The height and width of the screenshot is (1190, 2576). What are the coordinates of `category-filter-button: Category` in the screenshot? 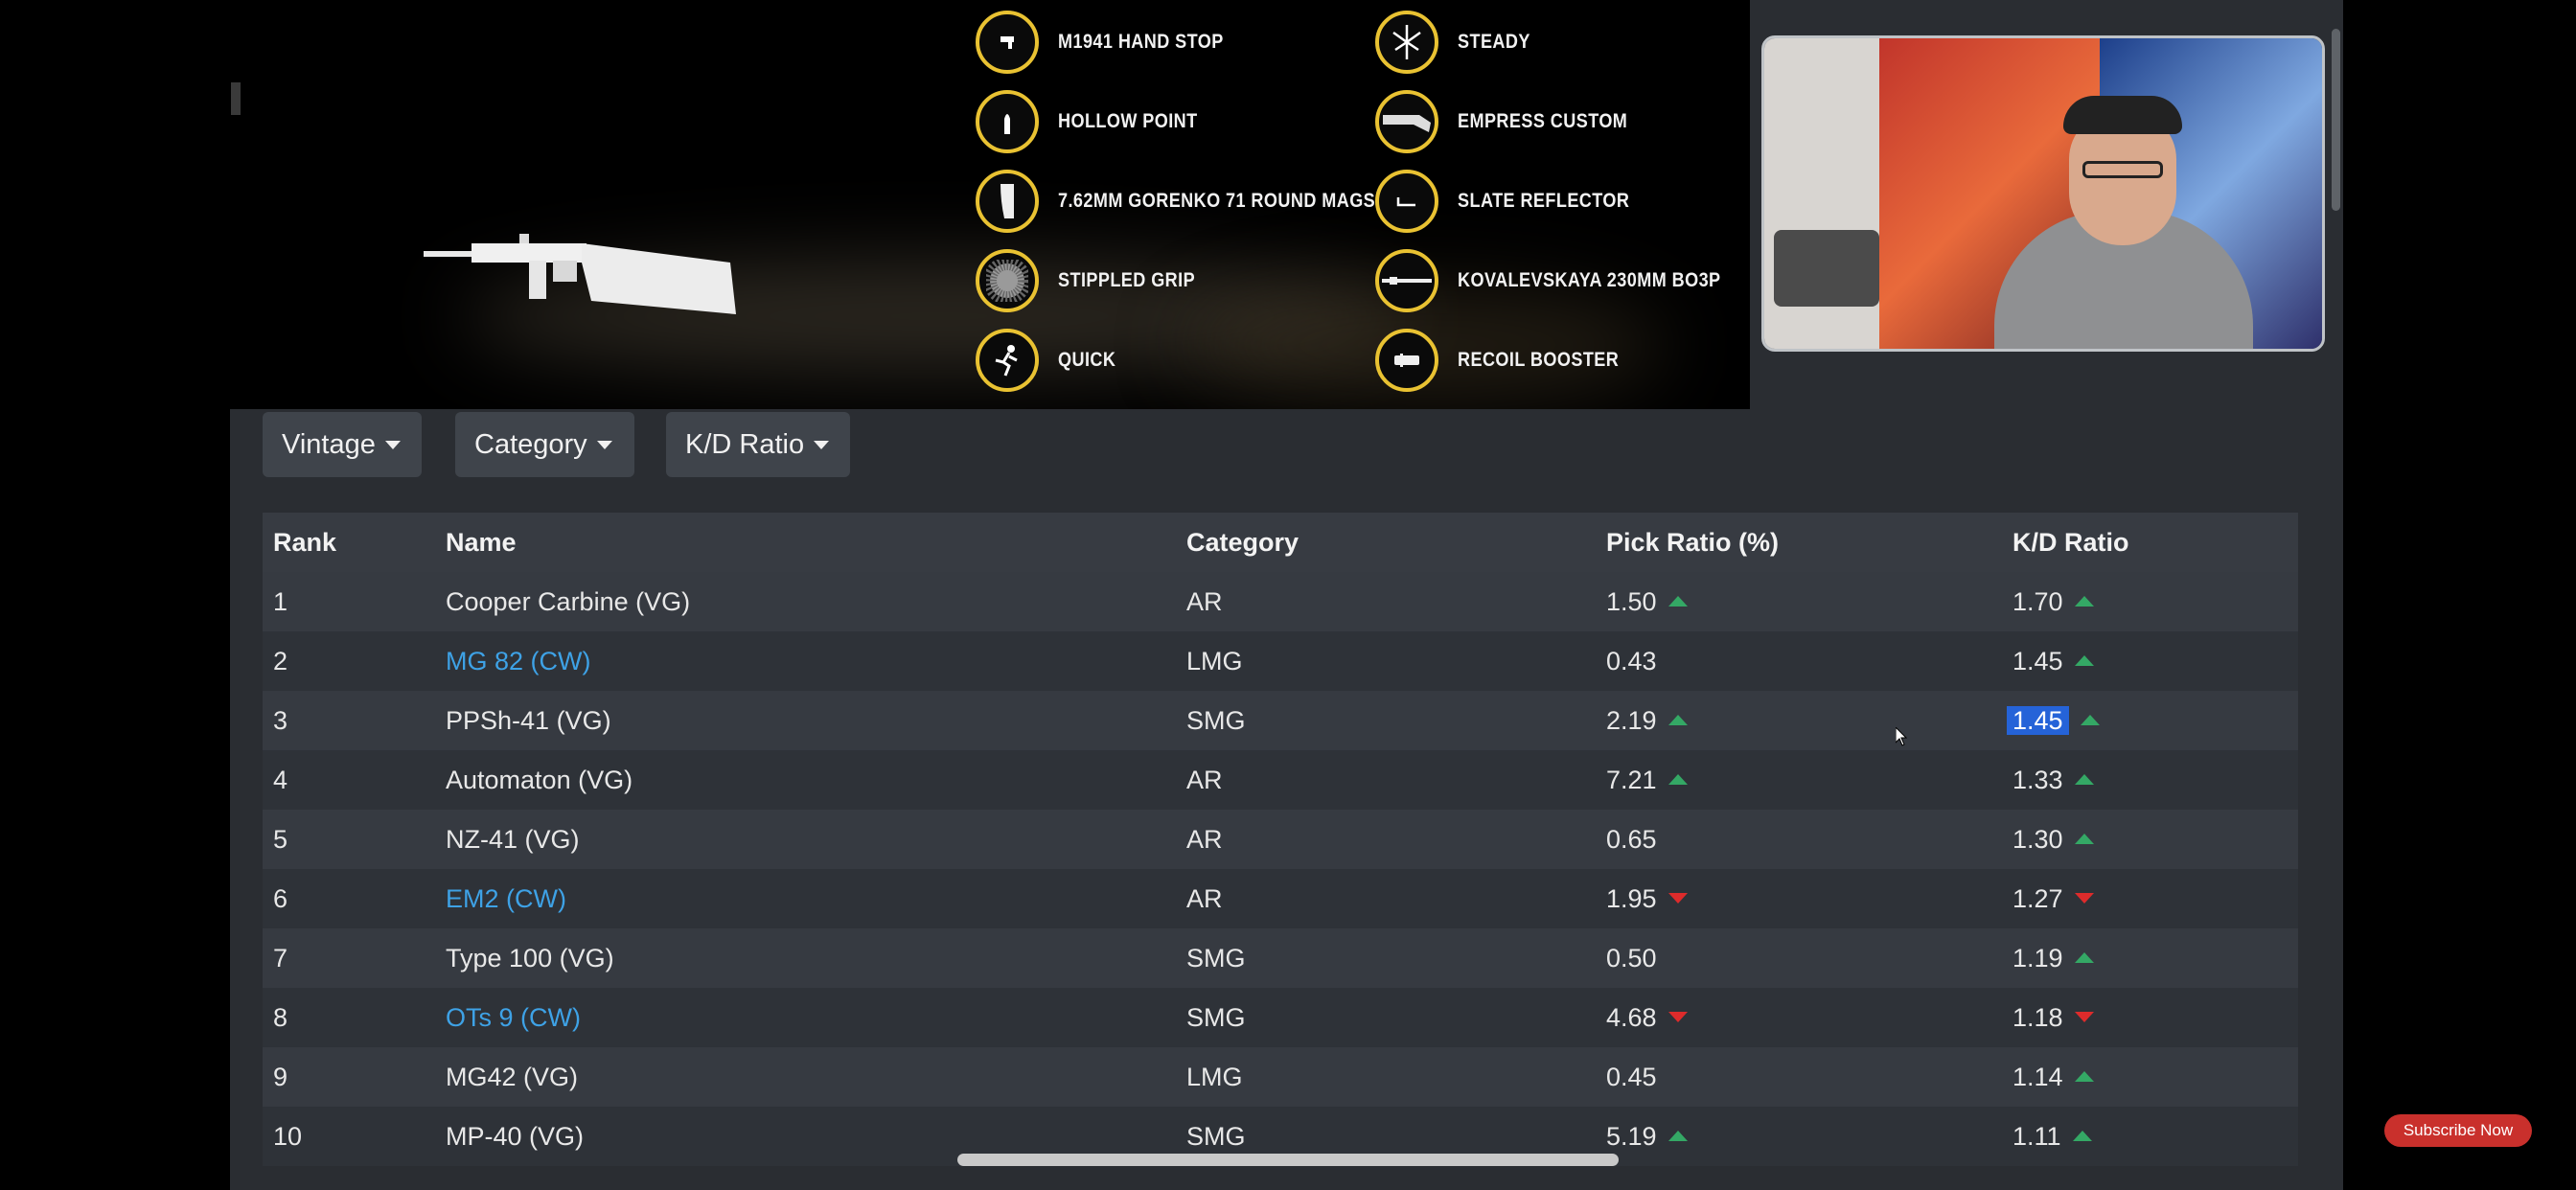 It's located at (544, 445).